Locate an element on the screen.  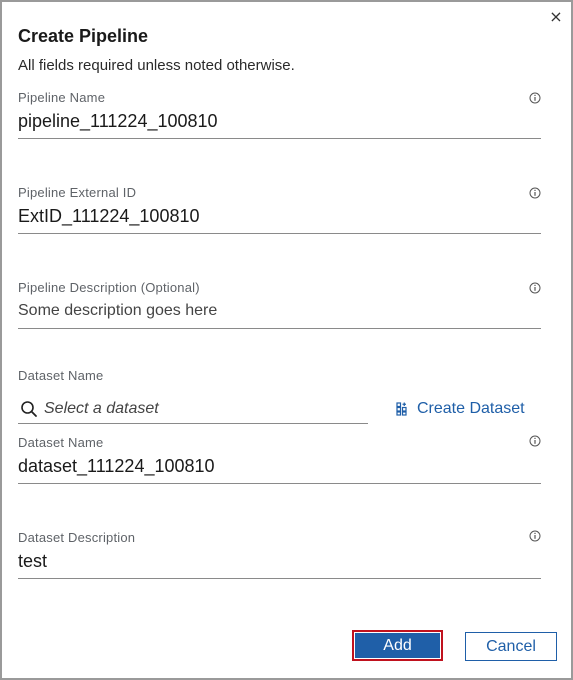
dataset-icon is located at coordinates (401, 409).